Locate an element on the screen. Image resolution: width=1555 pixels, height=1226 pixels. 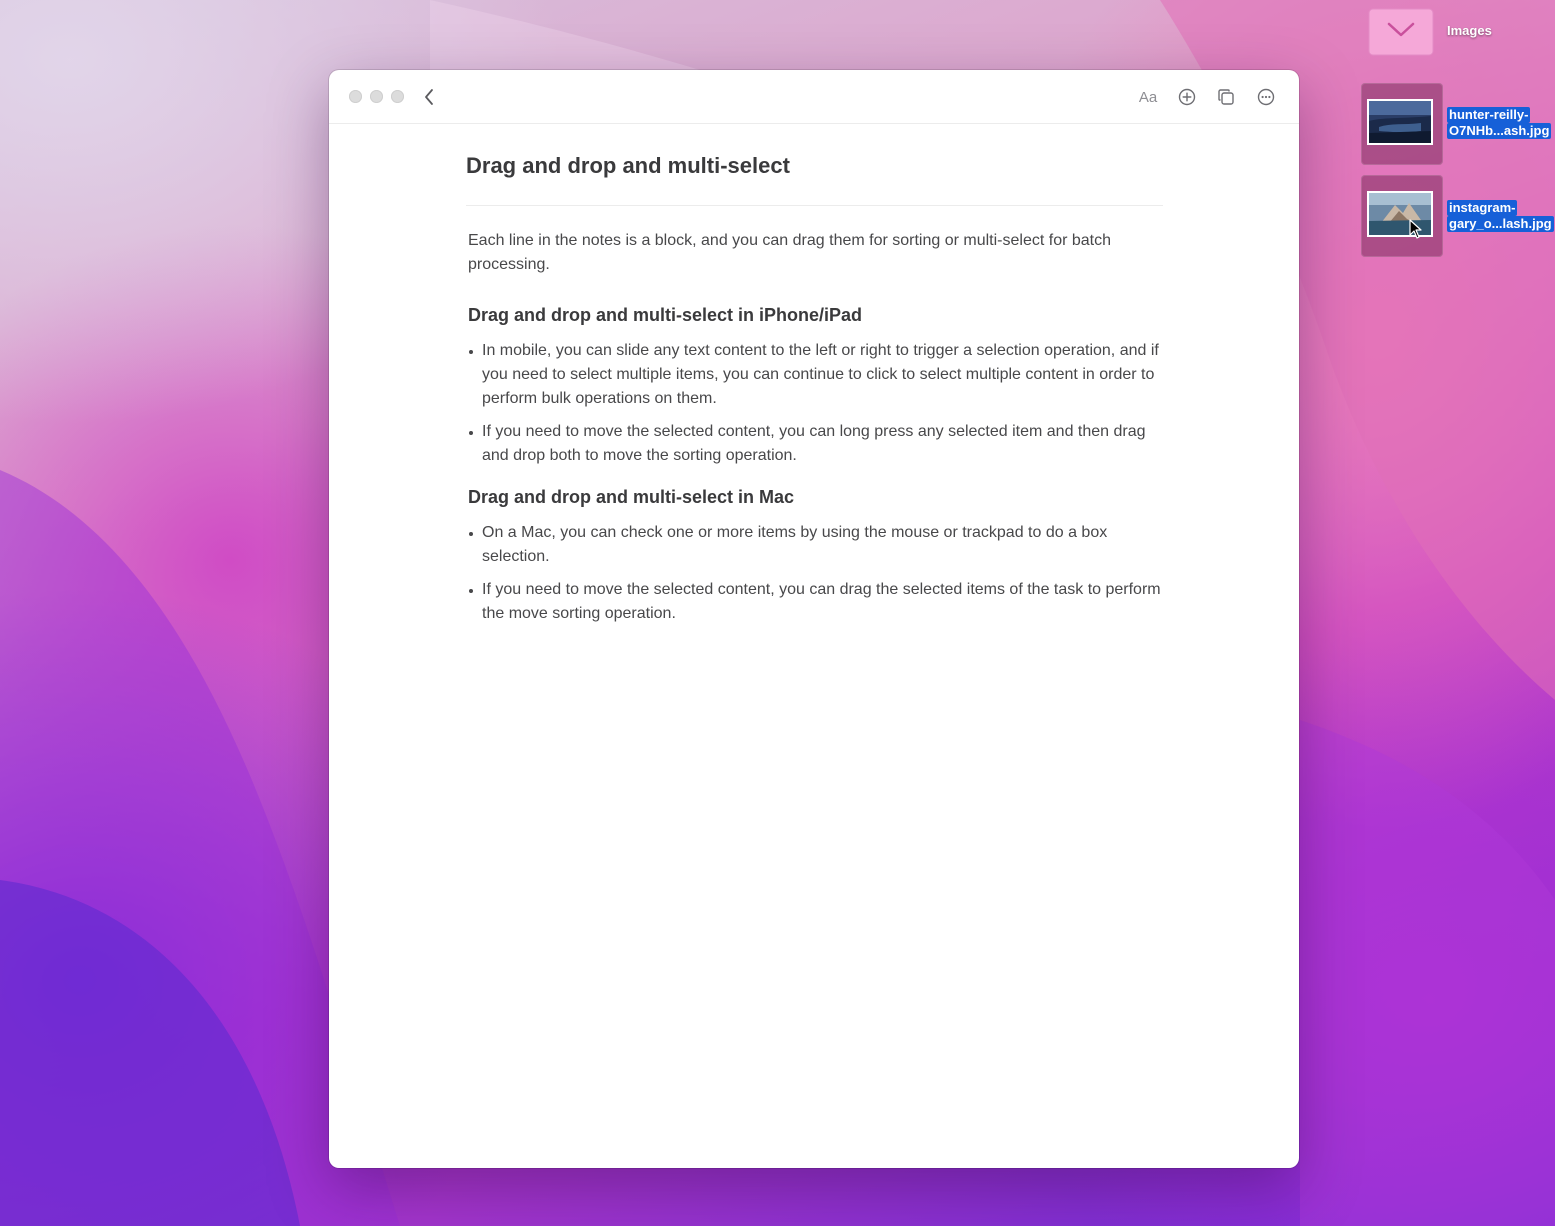
mouse-cursor-icon is located at coordinates (1415, 229).